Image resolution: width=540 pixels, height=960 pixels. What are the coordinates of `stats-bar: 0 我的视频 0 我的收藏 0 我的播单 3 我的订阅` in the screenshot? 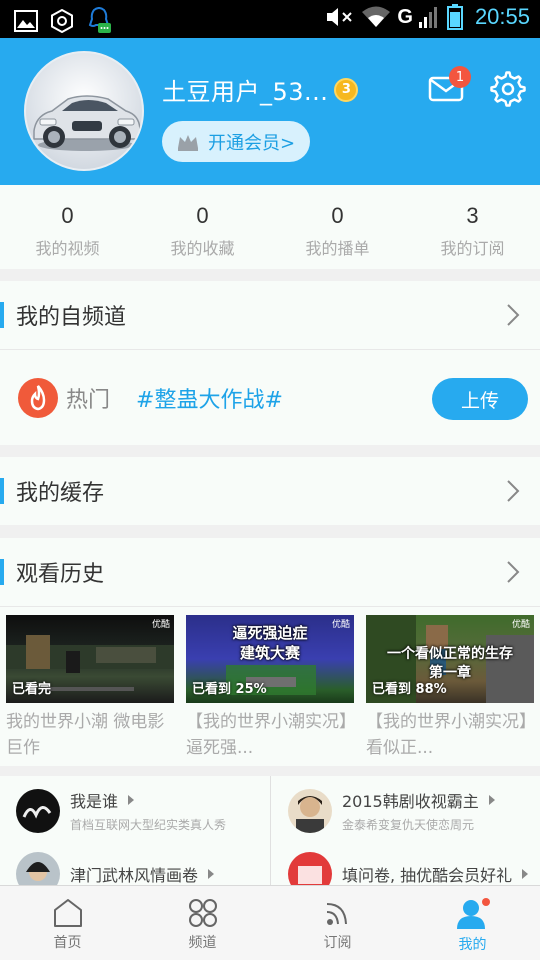 It's located at (270, 227).